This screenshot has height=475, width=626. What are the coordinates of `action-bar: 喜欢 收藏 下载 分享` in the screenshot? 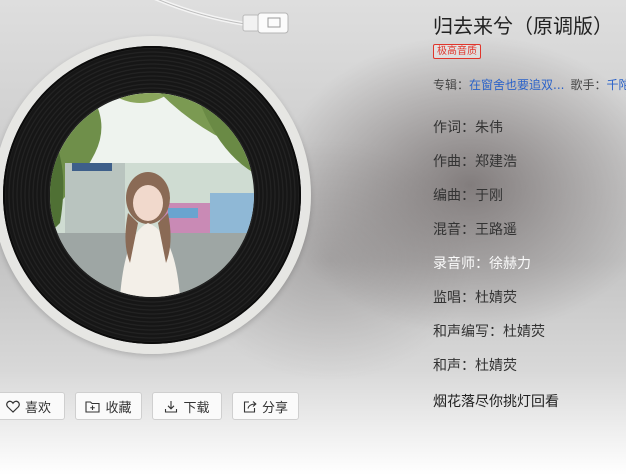 It's located at (149, 406).